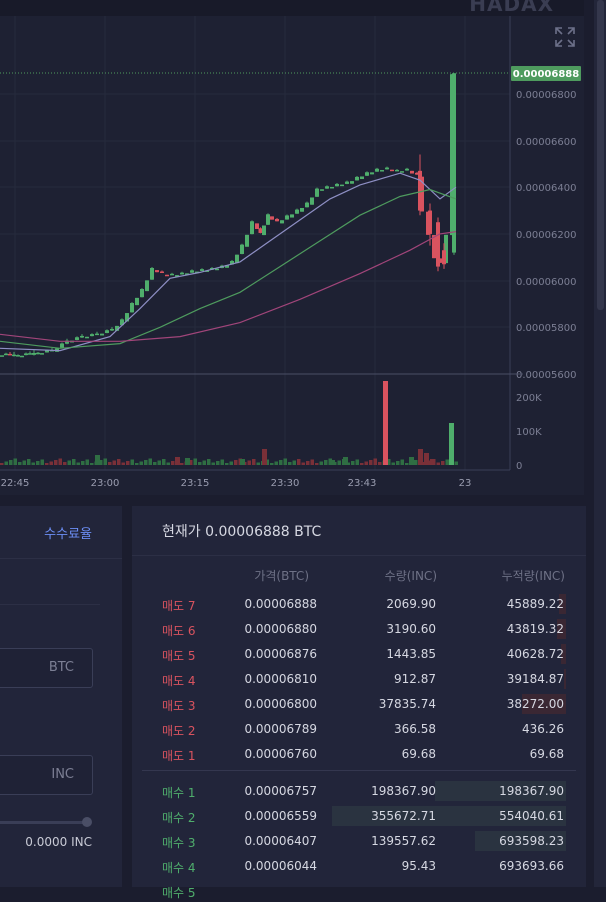  Describe the element at coordinates (531, 816) in the screenshot. I see `bid-cum: 554040.61` at that location.